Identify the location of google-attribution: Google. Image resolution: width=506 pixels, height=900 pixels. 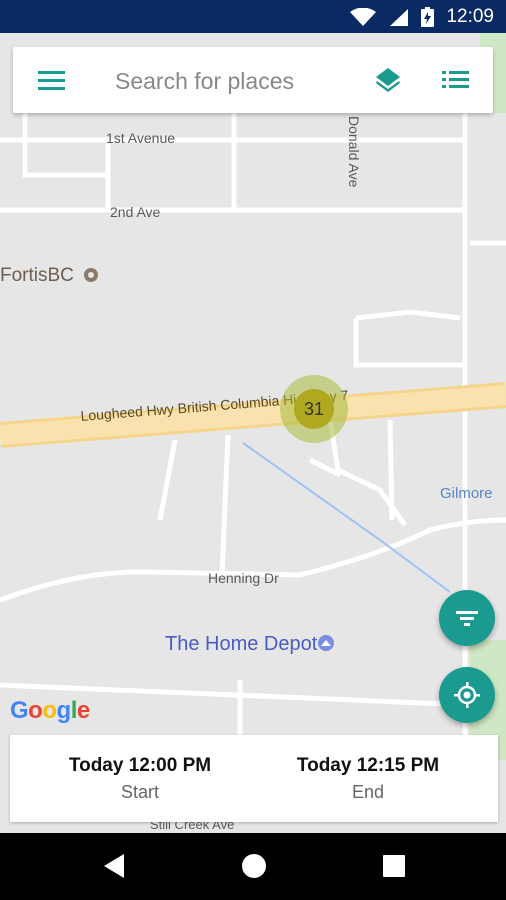
(50, 711).